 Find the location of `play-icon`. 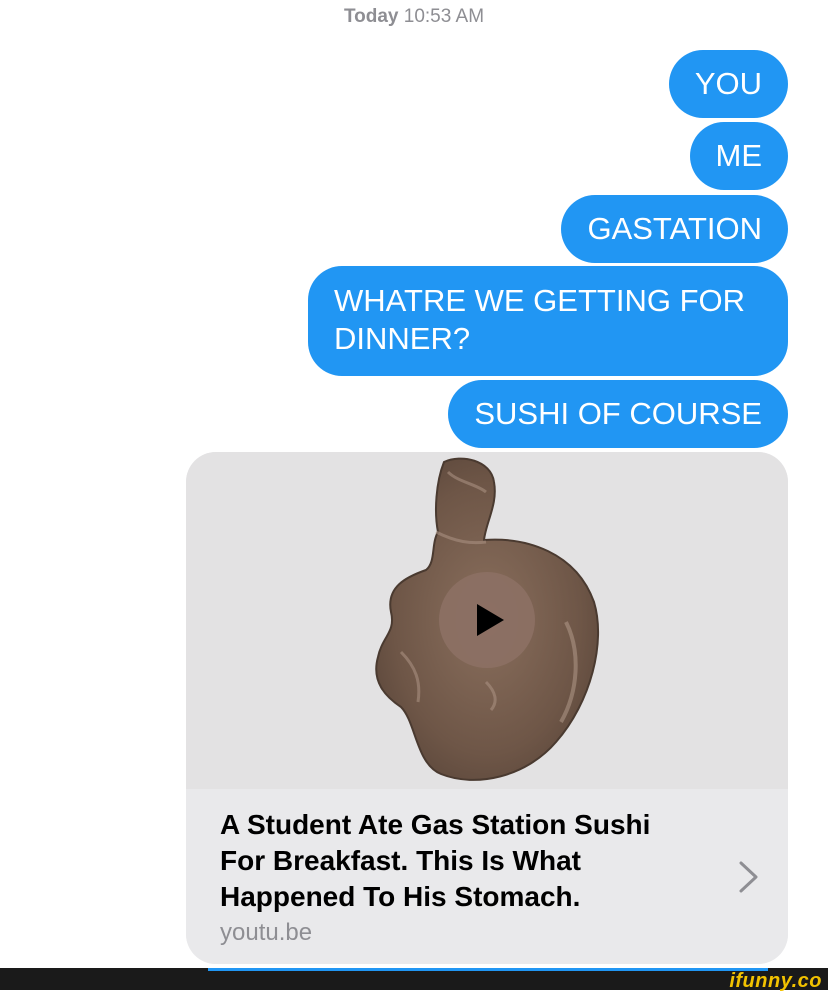

play-icon is located at coordinates (490, 620).